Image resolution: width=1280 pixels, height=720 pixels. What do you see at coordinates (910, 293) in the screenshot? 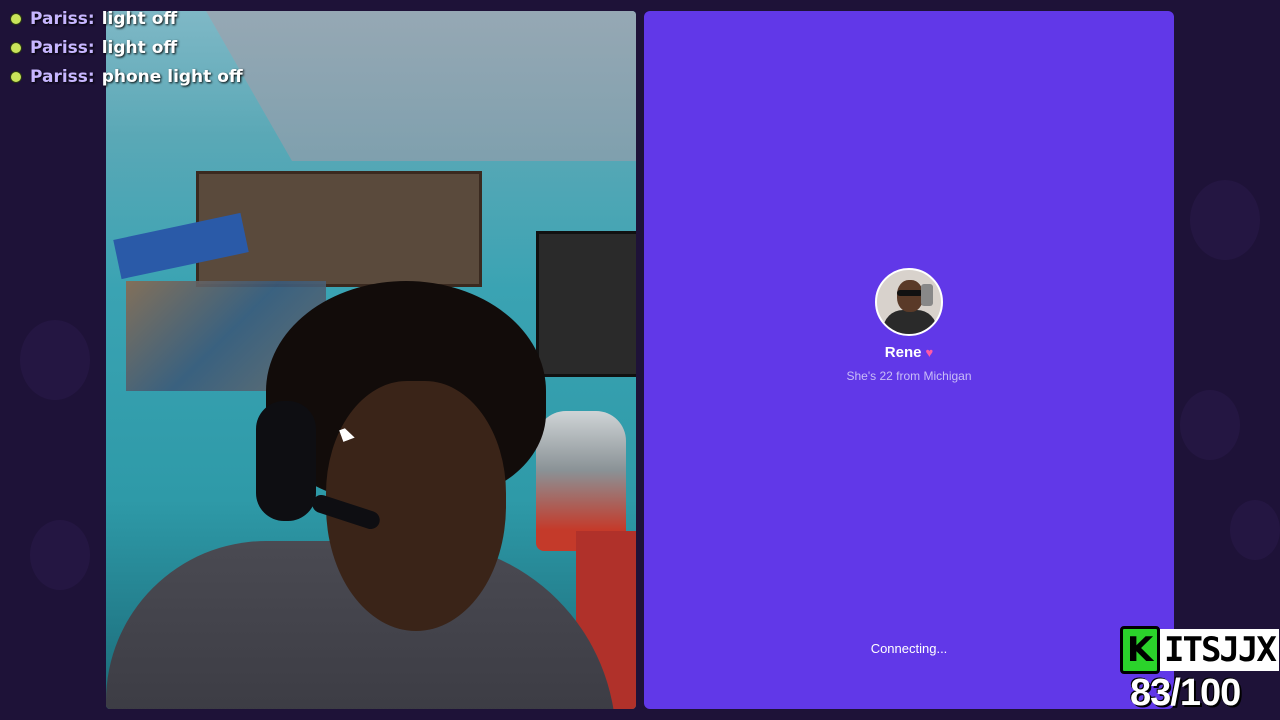
I see `avatar-glasses` at bounding box center [910, 293].